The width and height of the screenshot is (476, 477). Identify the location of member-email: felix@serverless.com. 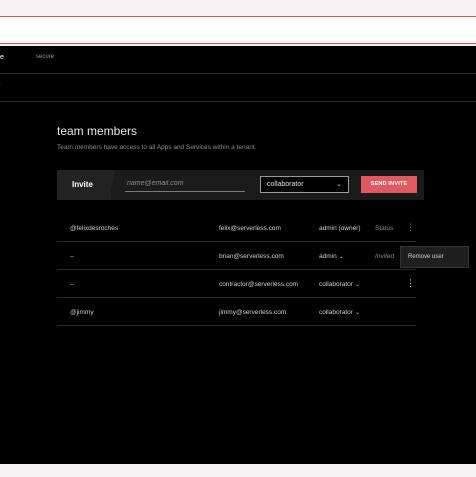
(250, 228).